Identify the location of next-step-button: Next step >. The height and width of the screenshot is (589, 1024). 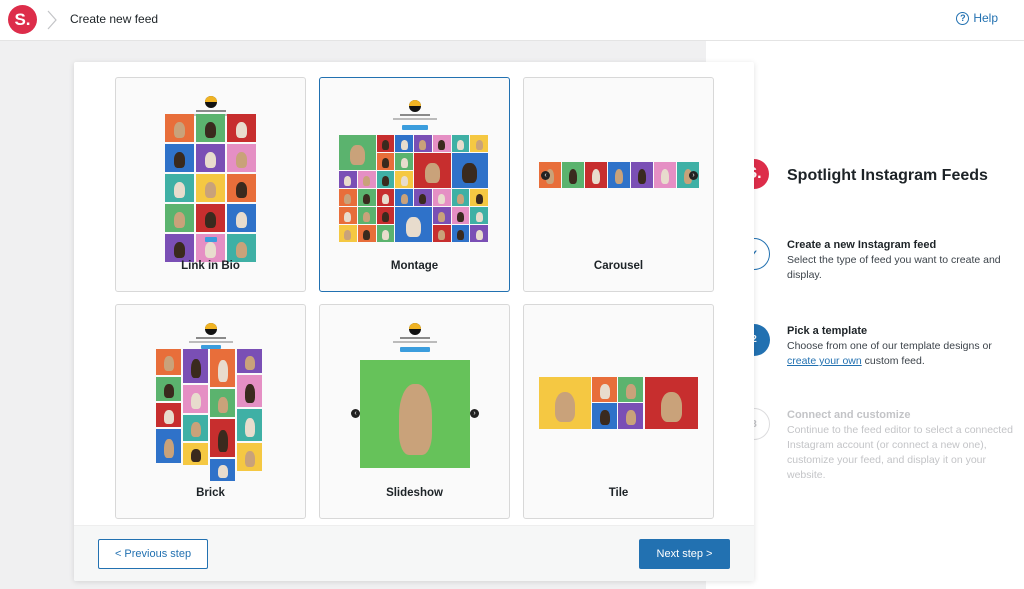
(684, 554).